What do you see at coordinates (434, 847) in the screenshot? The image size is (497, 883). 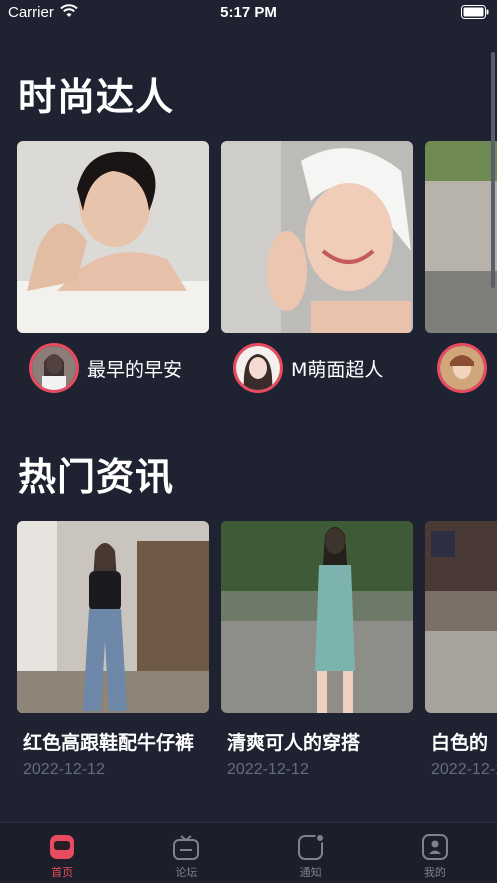 I see `profile-icon` at bounding box center [434, 847].